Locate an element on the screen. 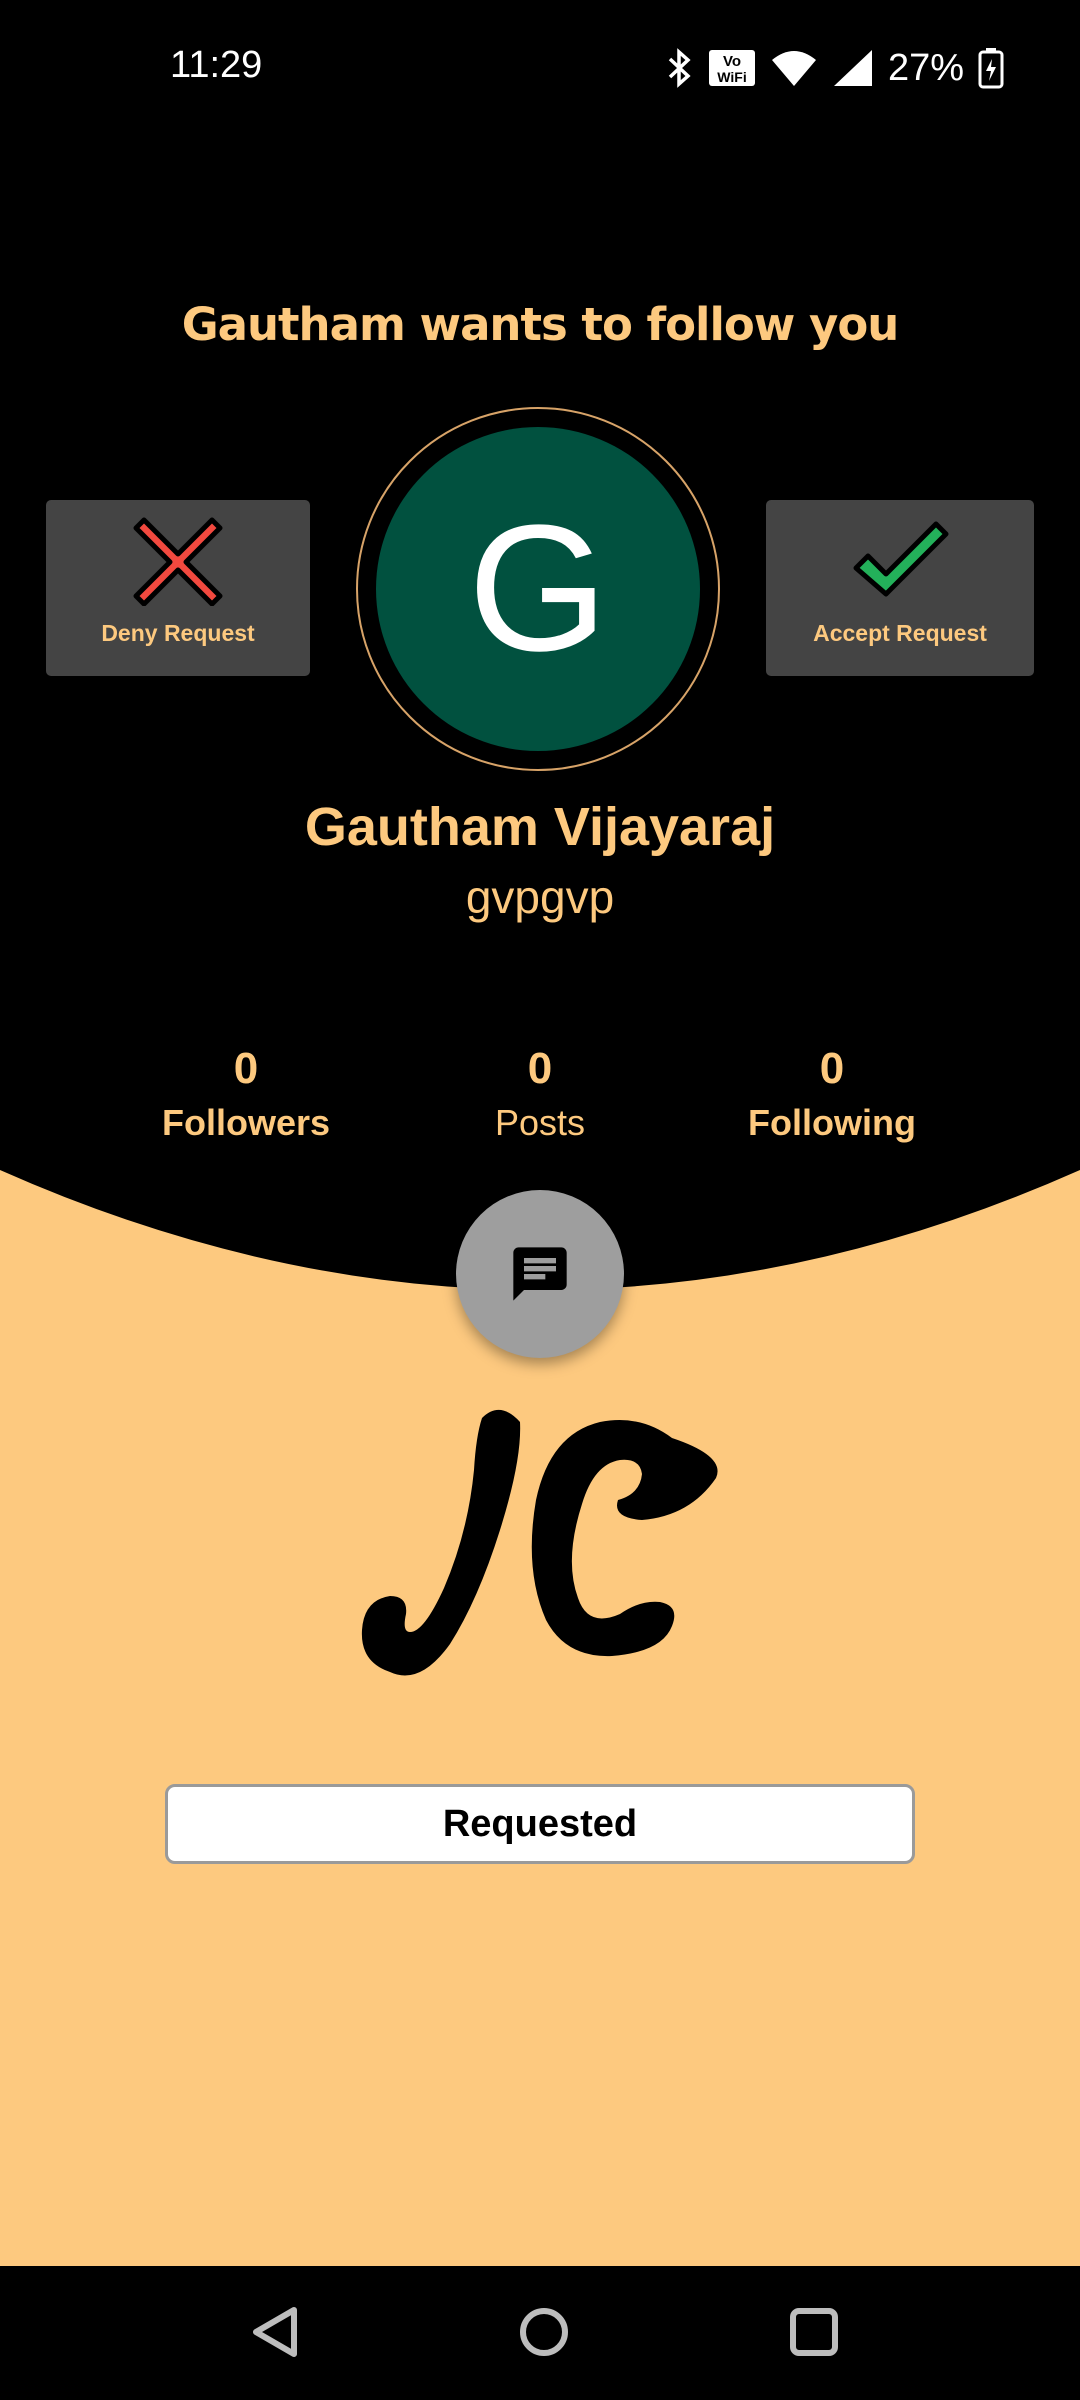 Image resolution: width=1080 pixels, height=2400 pixels. followers-count: 0 is located at coordinates (246, 1068).